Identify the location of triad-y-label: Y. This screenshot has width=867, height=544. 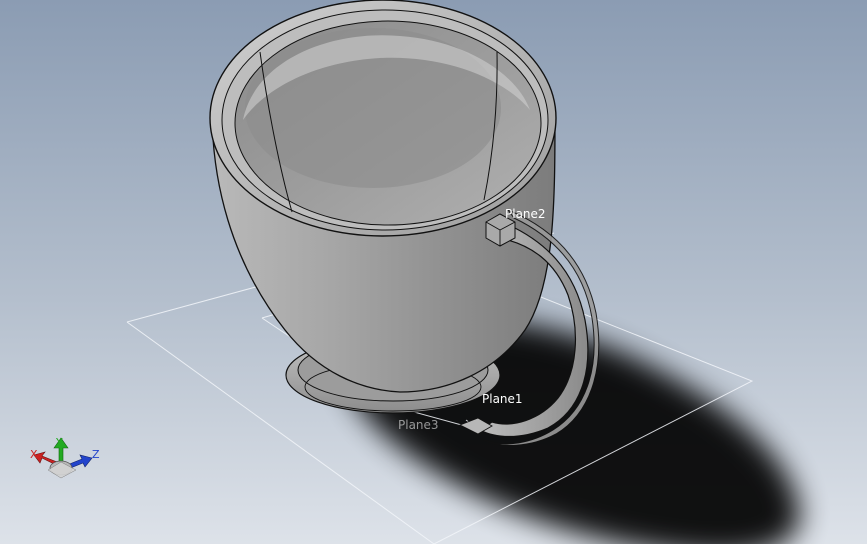
(59, 442).